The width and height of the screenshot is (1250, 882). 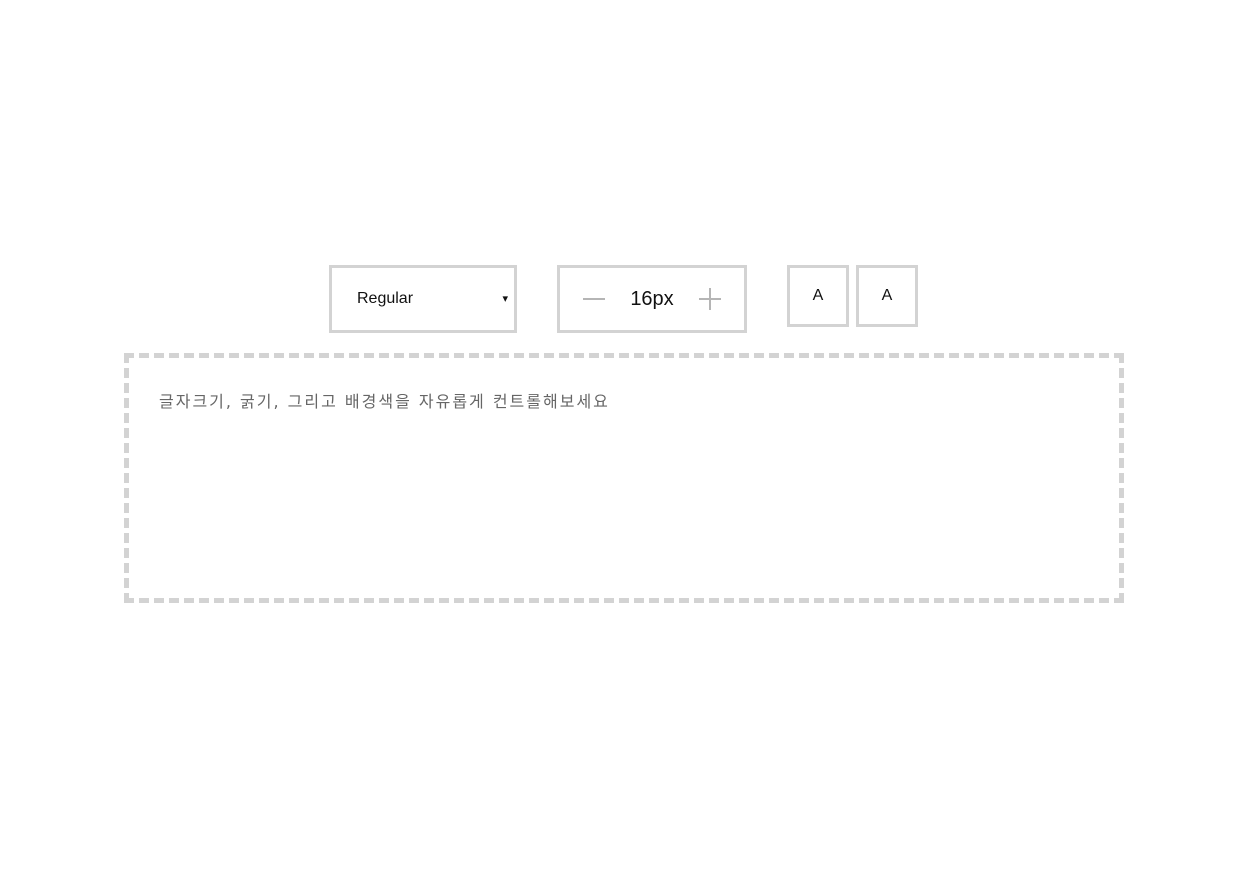 I want to click on chevron-down-icon: ▾, so click(x=505, y=299).